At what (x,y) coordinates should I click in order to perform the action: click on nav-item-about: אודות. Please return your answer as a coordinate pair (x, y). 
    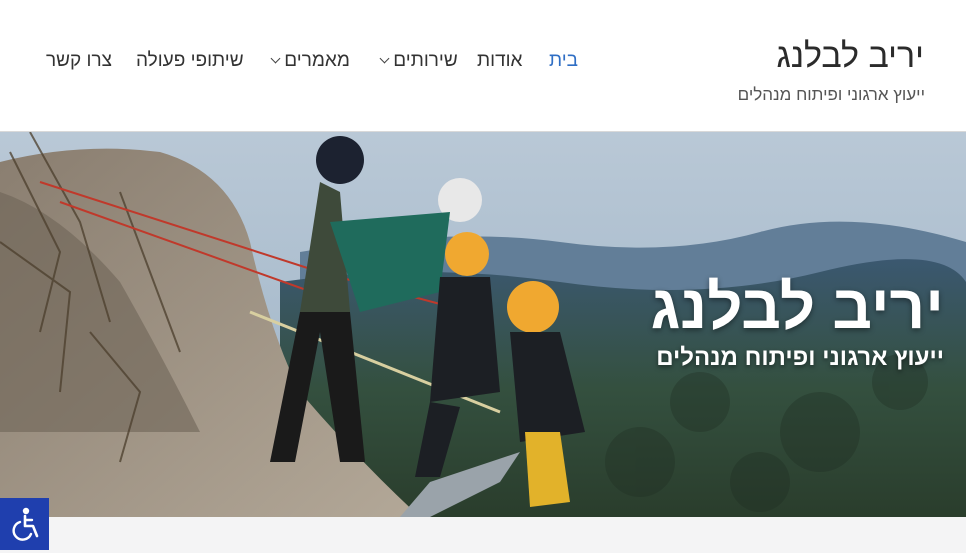
    Looking at the image, I should click on (499, 61).